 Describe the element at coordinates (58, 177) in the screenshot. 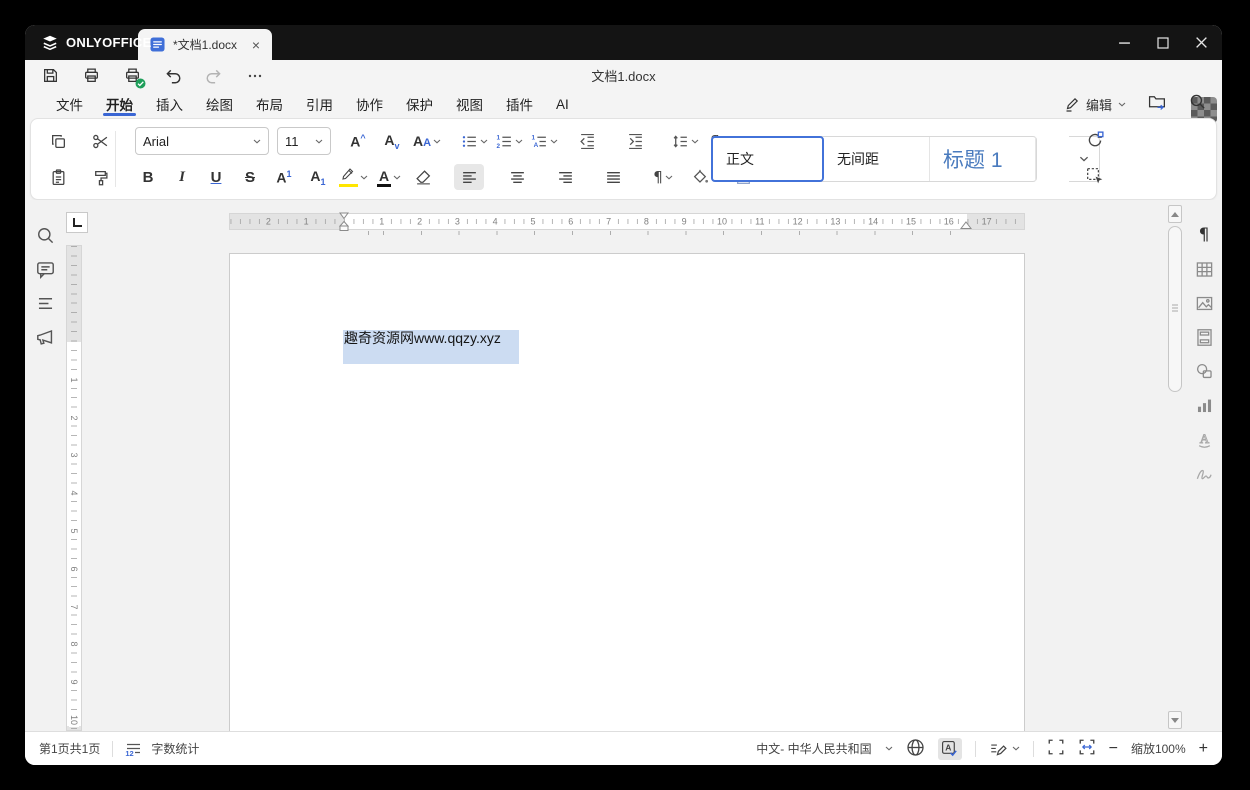

I see `paste-button` at that location.